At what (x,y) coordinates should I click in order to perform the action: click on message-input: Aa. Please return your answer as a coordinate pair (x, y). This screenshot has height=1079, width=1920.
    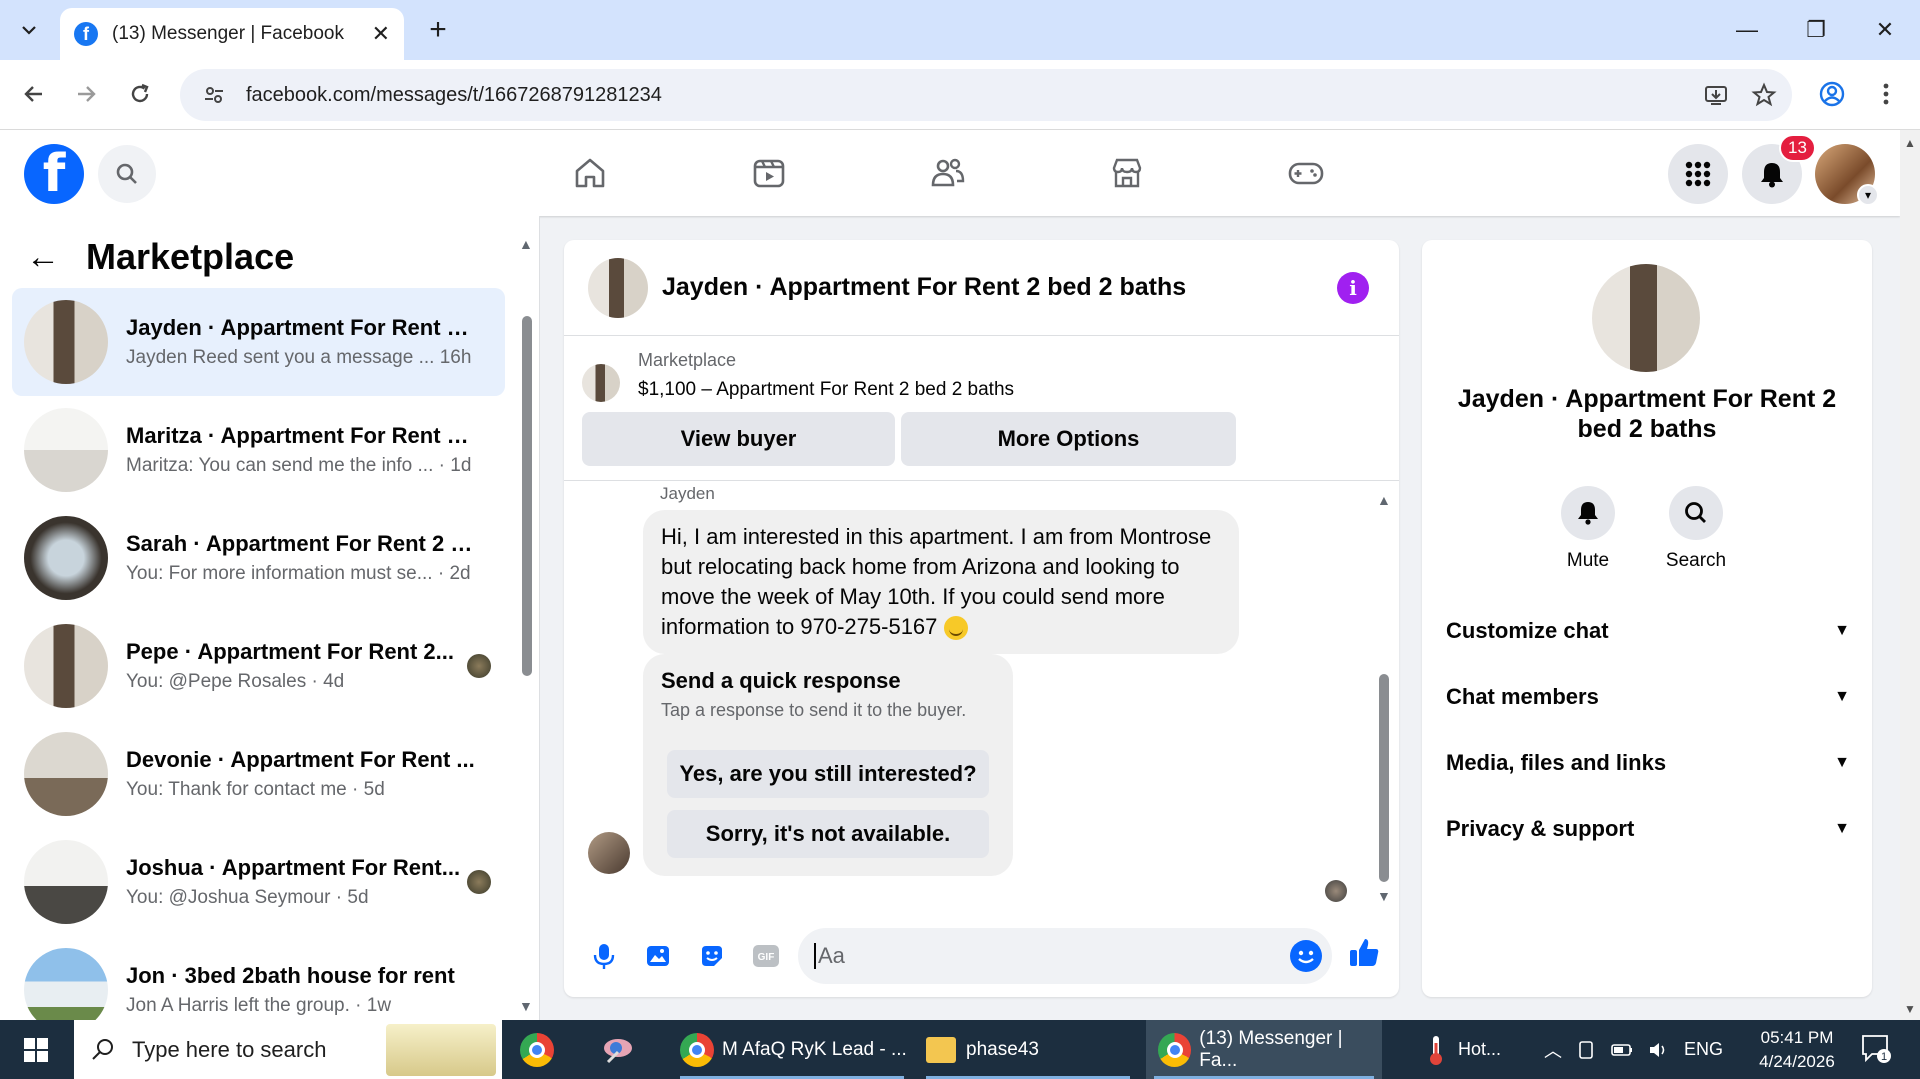
    Looking at the image, I should click on (1065, 956).